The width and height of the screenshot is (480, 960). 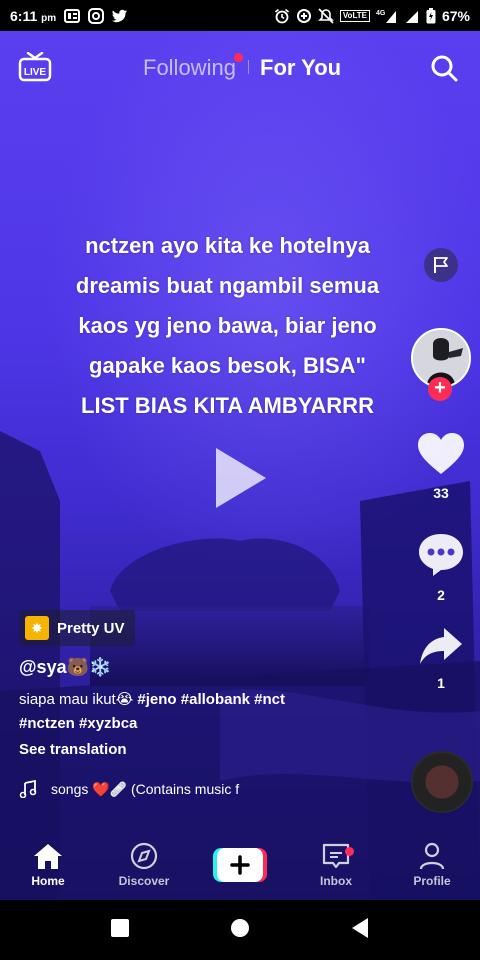 What do you see at coordinates (120, 930) in the screenshot?
I see `recents-icon` at bounding box center [120, 930].